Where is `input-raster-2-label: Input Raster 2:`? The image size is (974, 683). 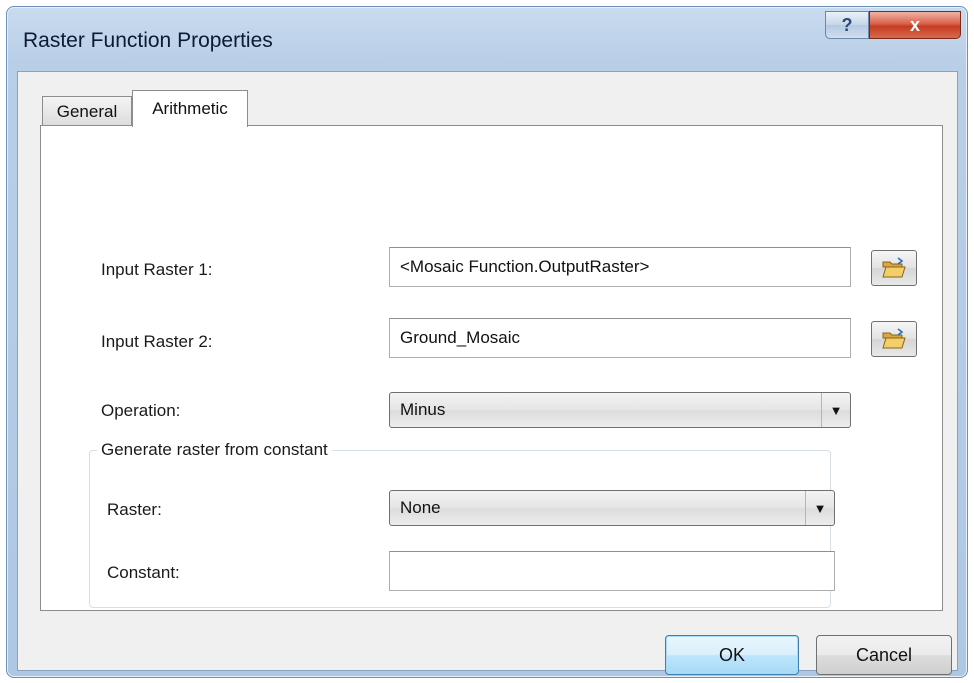
input-raster-2-label: Input Raster 2: is located at coordinates (157, 341).